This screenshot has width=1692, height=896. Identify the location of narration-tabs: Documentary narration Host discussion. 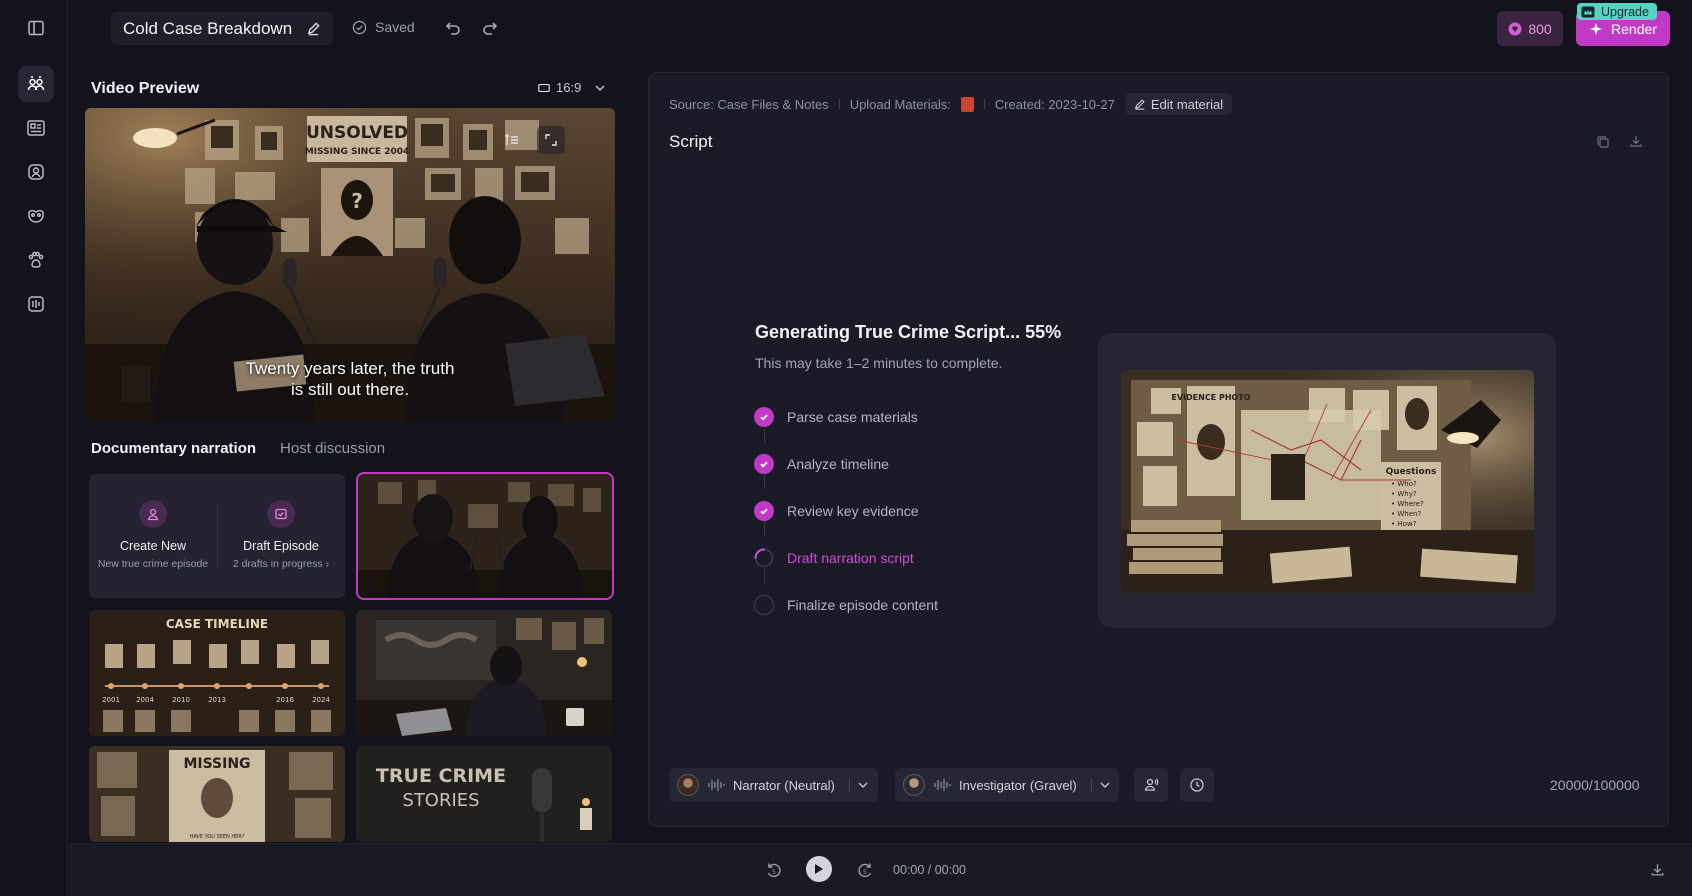
(238, 448).